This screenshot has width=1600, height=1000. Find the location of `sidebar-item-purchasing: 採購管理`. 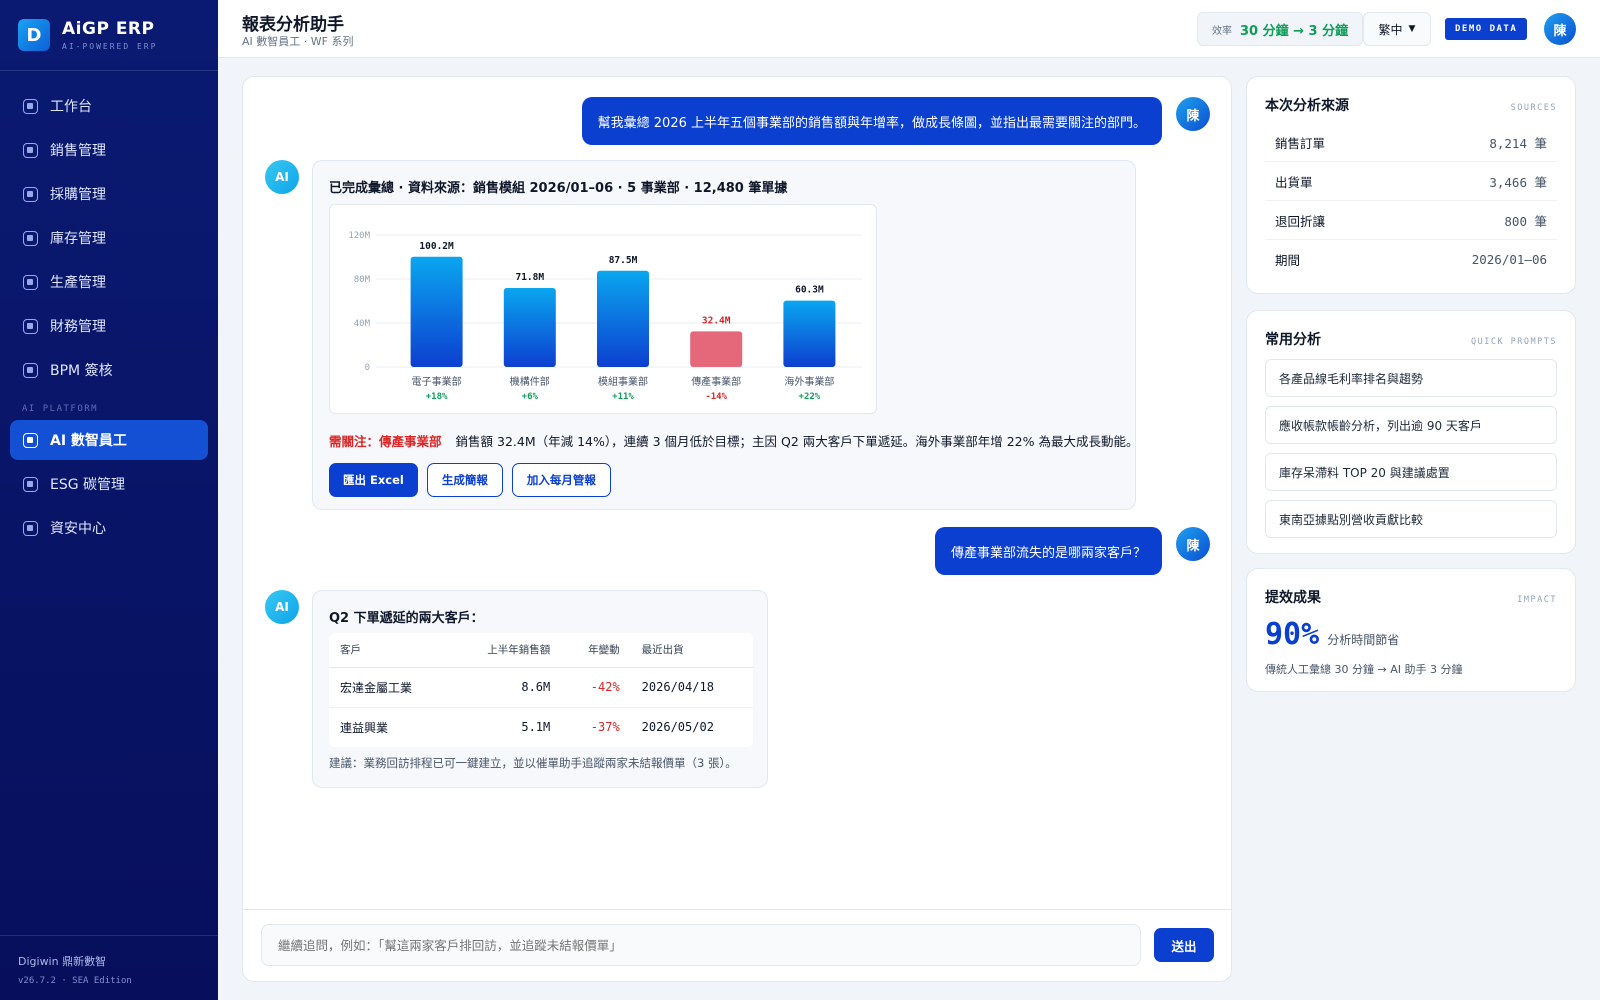

sidebar-item-purchasing: 採購管理 is located at coordinates (109, 194).